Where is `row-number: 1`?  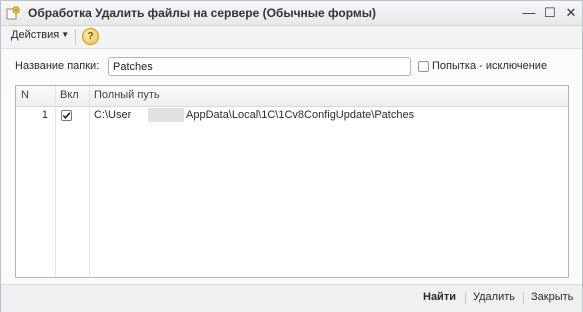
row-number: 1 is located at coordinates (44, 115).